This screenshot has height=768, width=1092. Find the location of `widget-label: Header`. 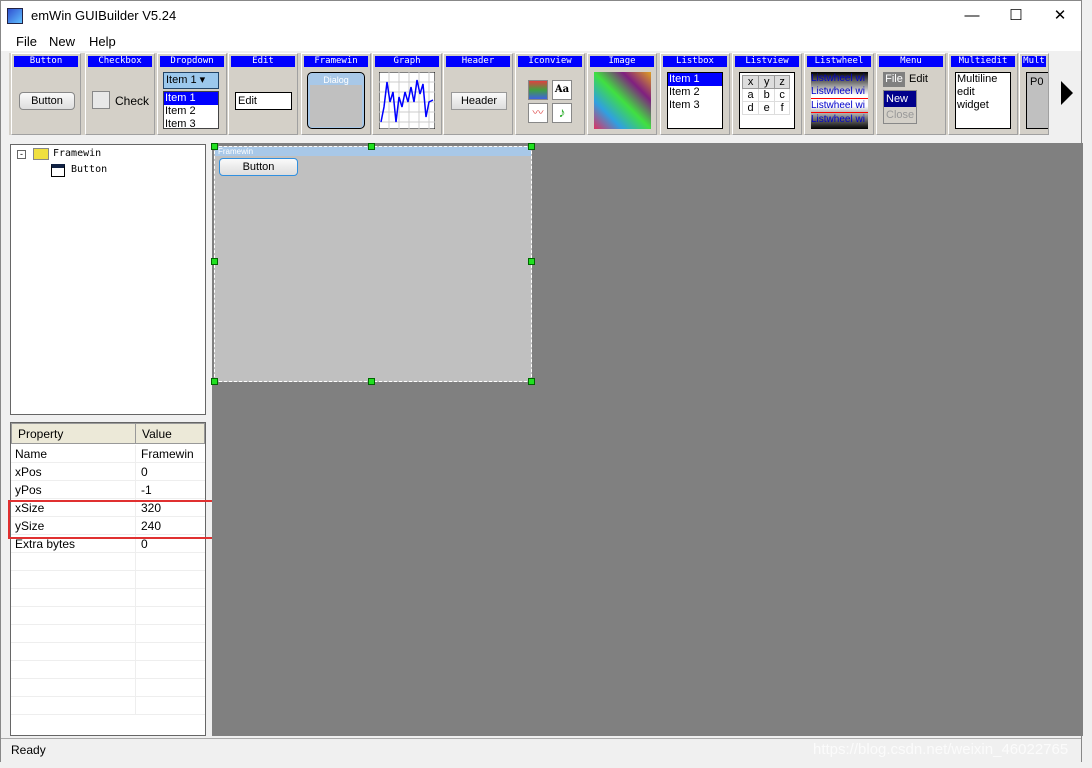

widget-label: Header is located at coordinates (478, 61).